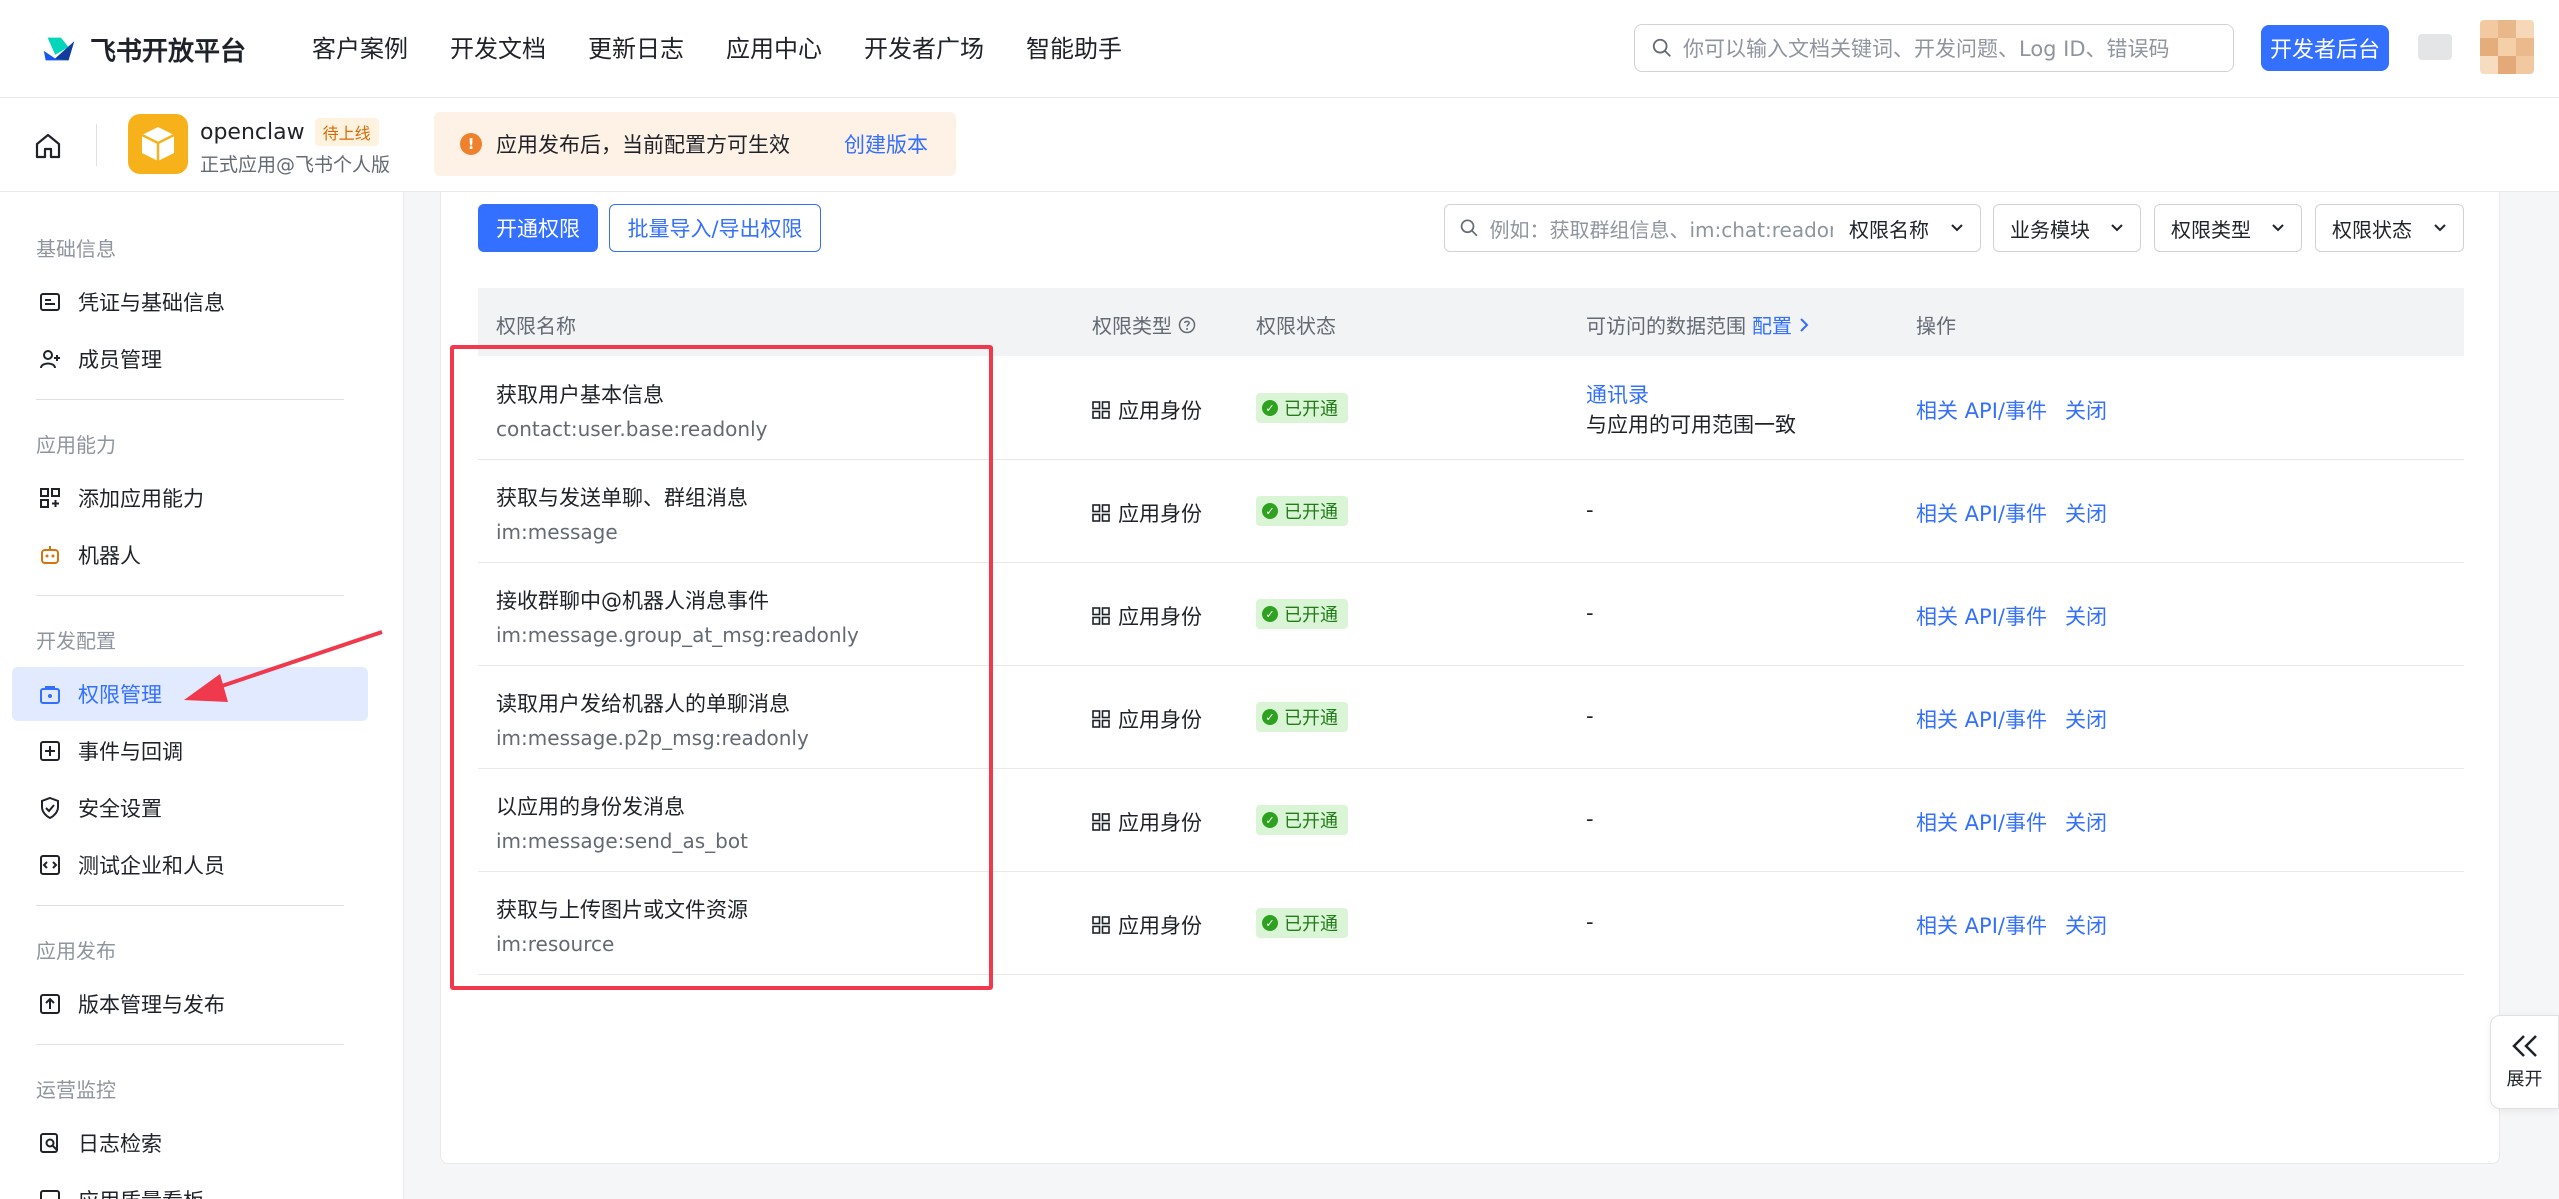 This screenshot has width=2559, height=1199. What do you see at coordinates (190, 359) in the screenshot?
I see `sidebar-item-members: 成员管理` at bounding box center [190, 359].